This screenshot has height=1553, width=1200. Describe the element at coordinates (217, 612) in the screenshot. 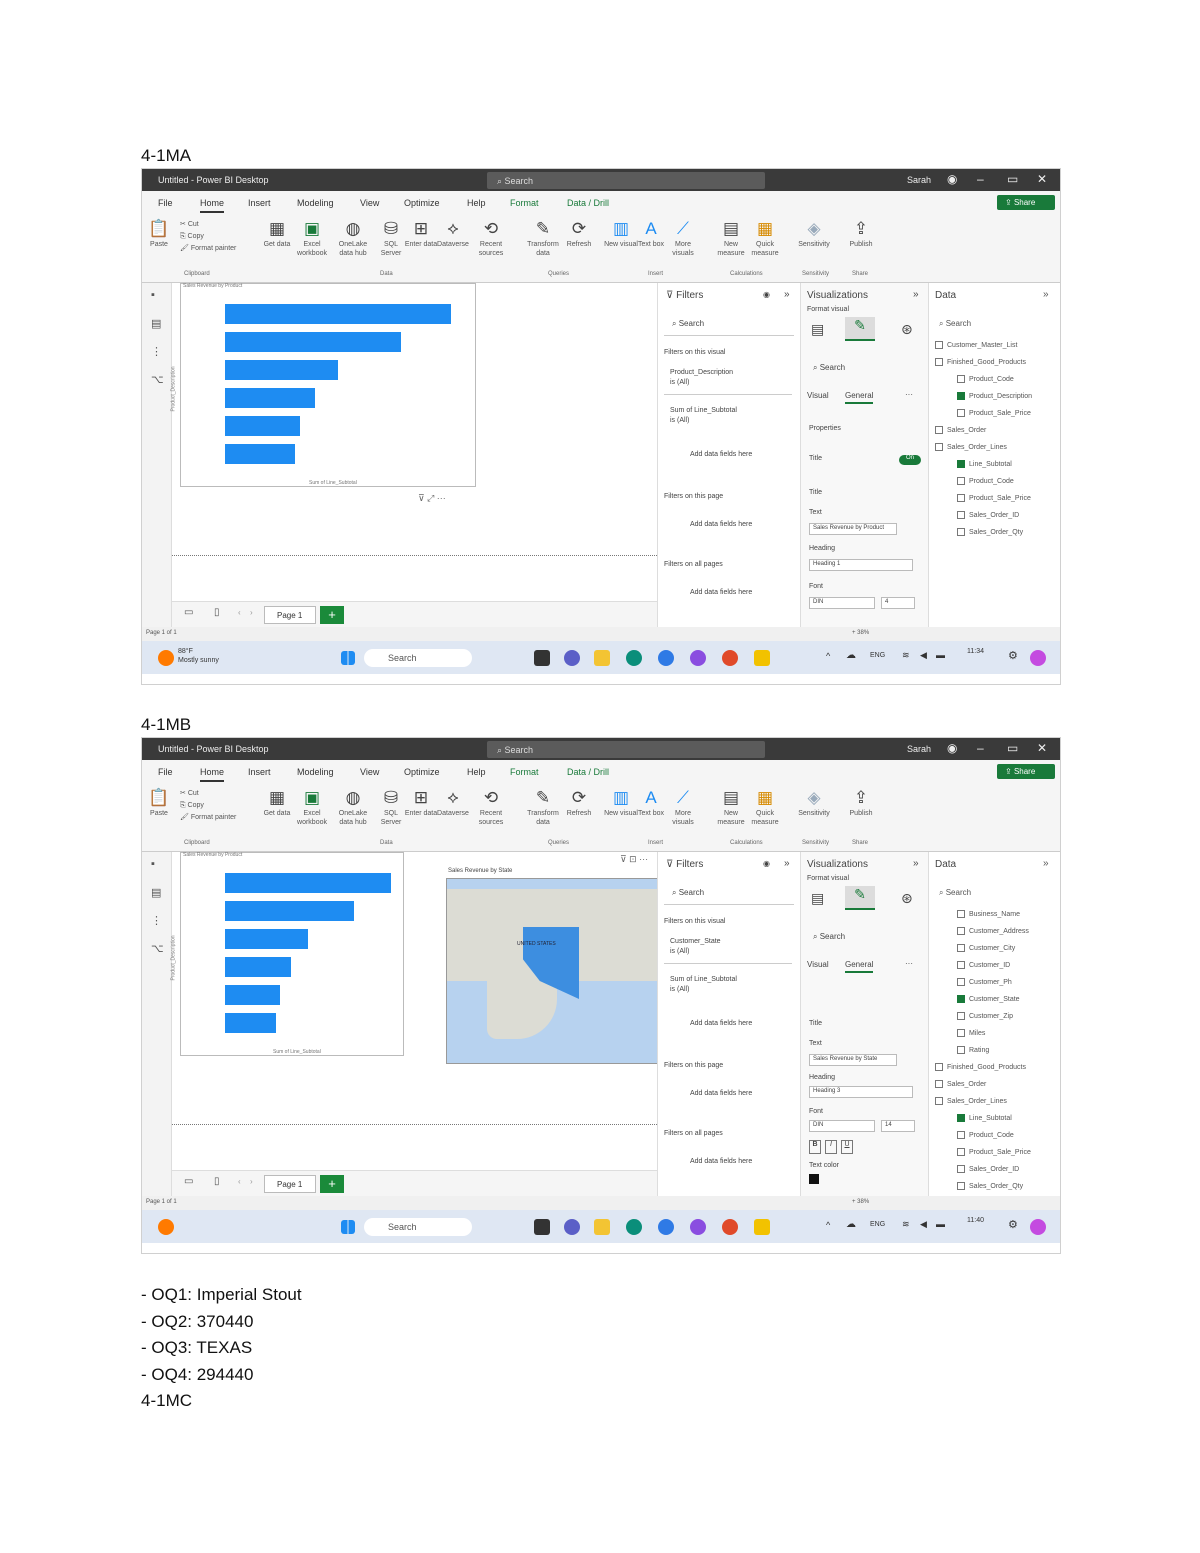

I see `mobile-view-icon: ▯` at that location.